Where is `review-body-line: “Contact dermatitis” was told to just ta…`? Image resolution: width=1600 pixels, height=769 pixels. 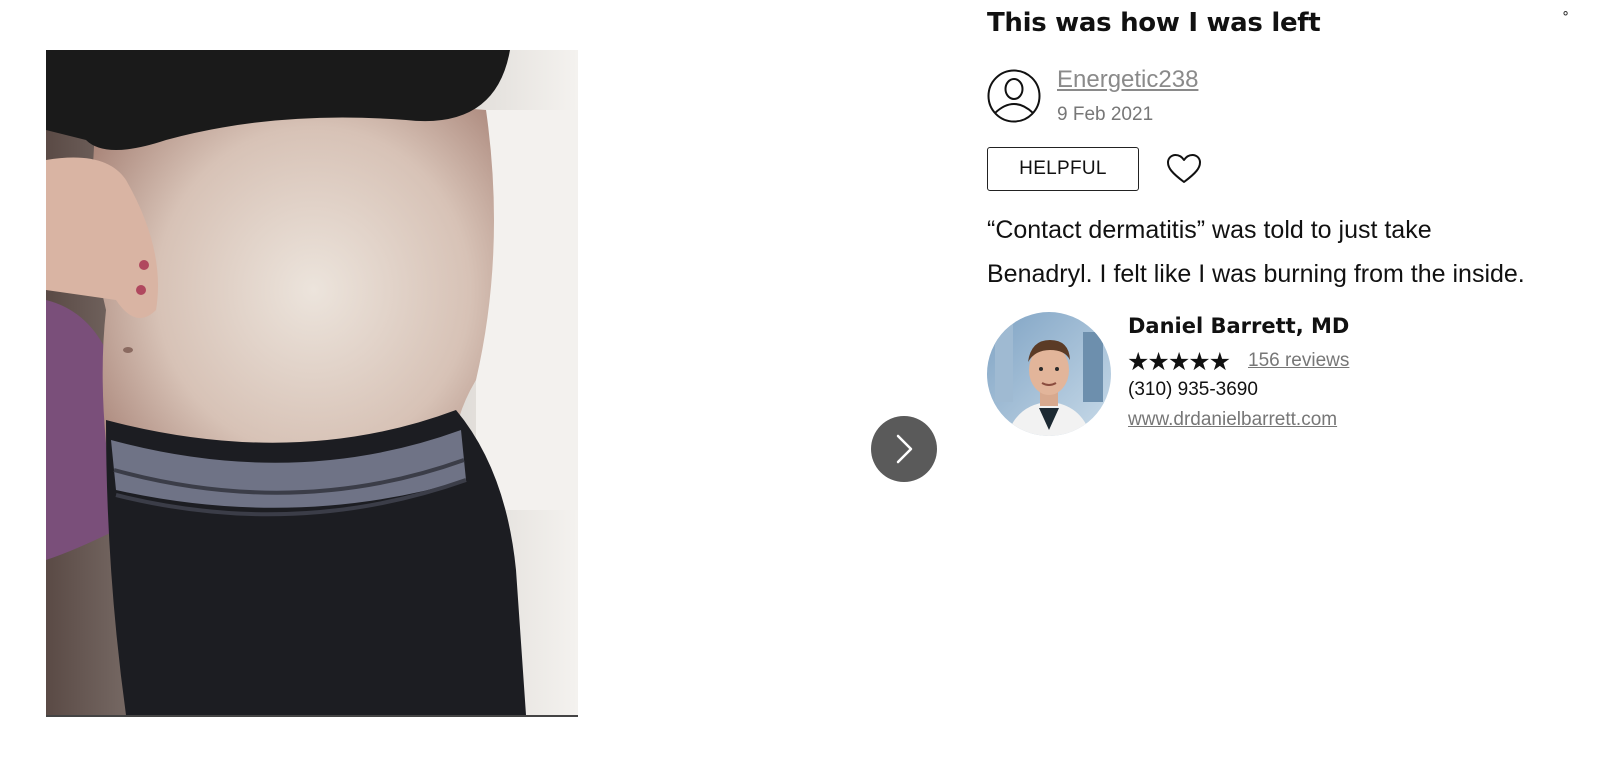
review-body-line: “Contact dermatitis” was told to just ta… is located at coordinates (1209, 230).